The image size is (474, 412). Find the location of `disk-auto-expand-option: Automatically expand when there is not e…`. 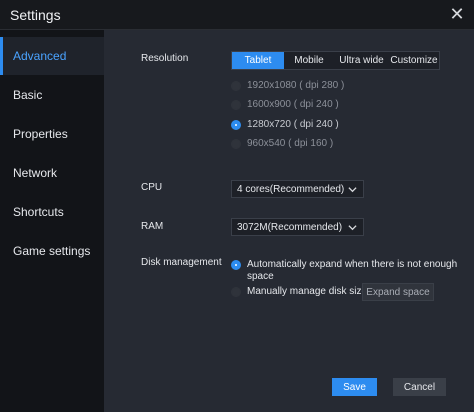

disk-auto-expand-option: Automatically expand when there is not e… is located at coordinates (344, 271).